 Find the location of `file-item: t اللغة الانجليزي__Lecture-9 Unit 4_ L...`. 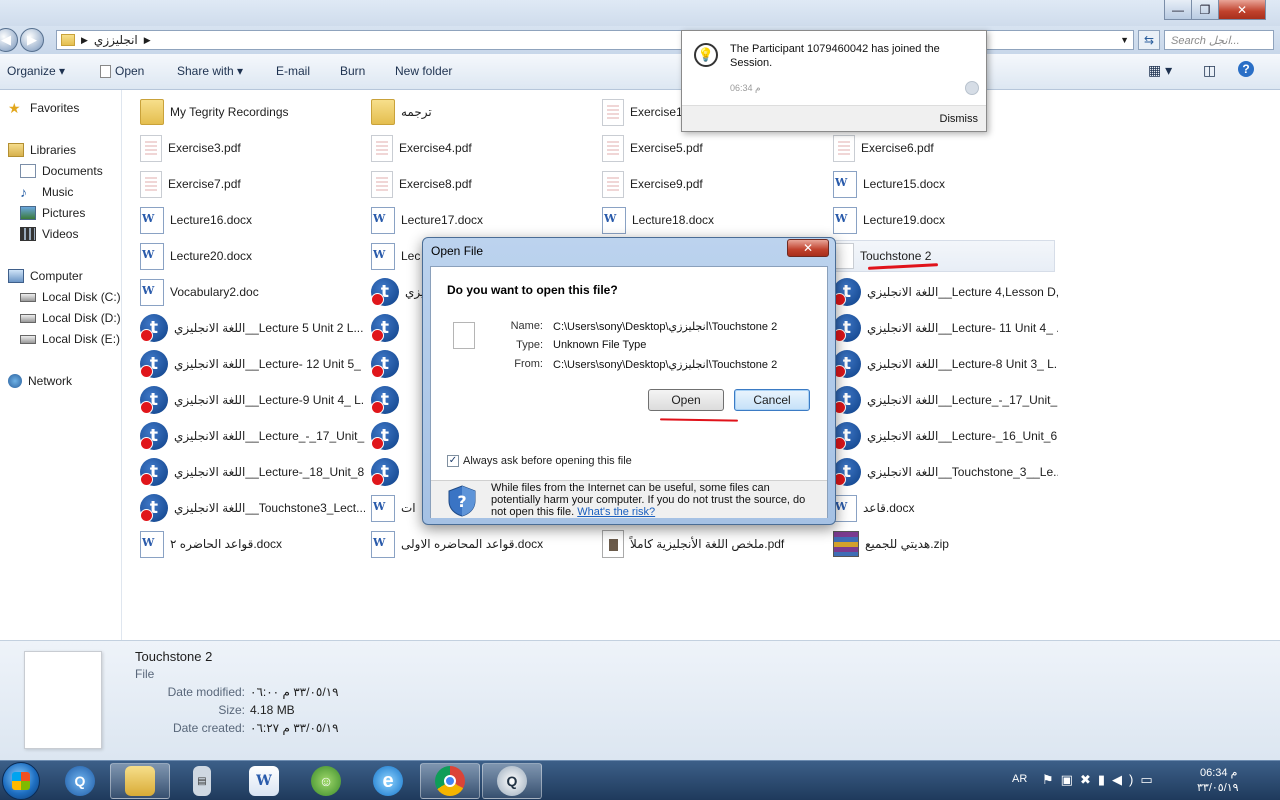

file-item: t اللغة الانجليزي__Lecture-9 Unit 4_ L... is located at coordinates (252, 400).